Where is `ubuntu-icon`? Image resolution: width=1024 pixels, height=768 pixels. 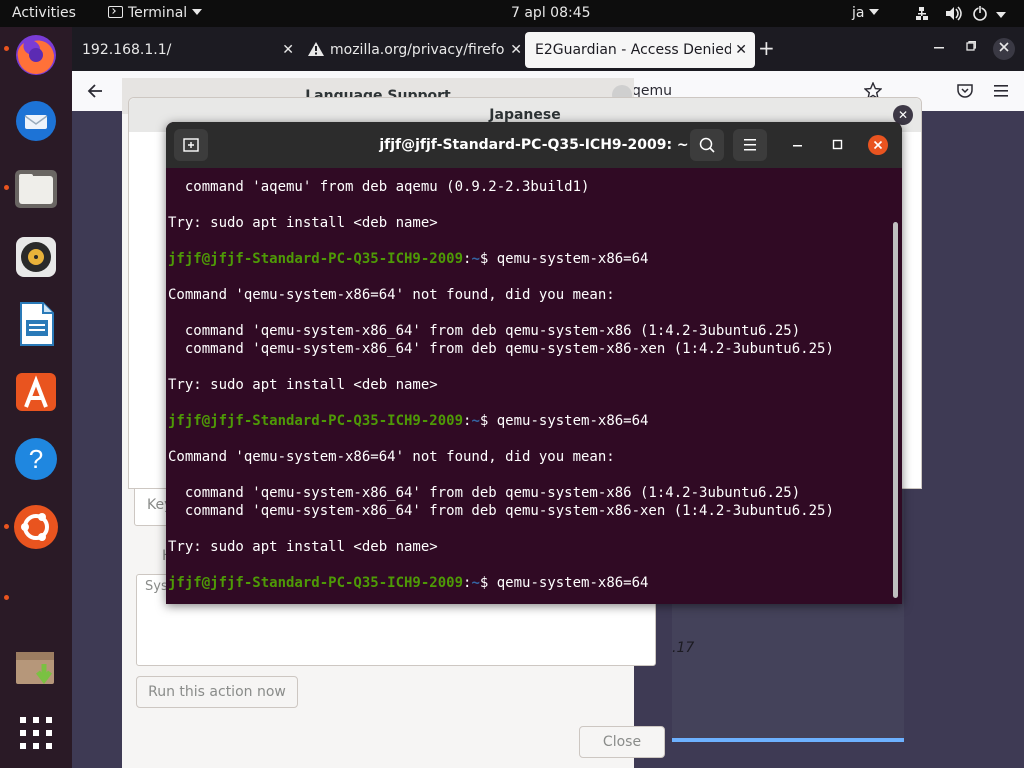 ubuntu-icon is located at coordinates (36, 527).